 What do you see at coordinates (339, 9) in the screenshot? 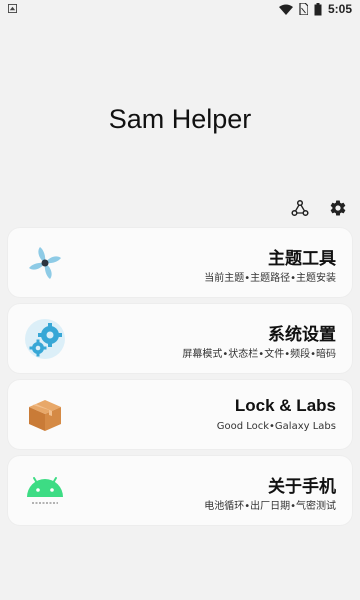
I see `status-time: 5:05` at bounding box center [339, 9].